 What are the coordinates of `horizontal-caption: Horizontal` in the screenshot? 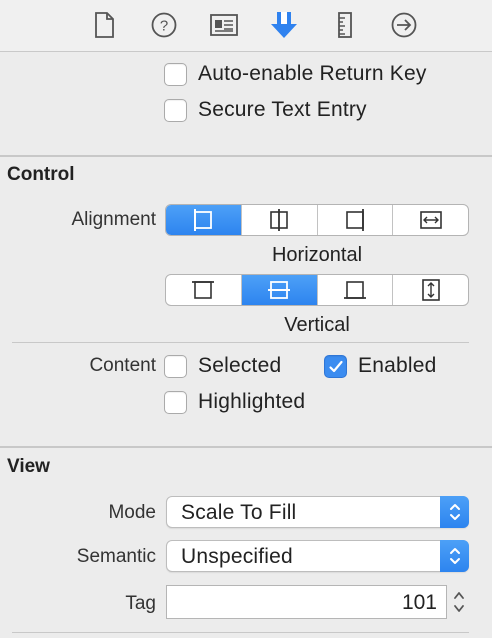 It's located at (317, 255).